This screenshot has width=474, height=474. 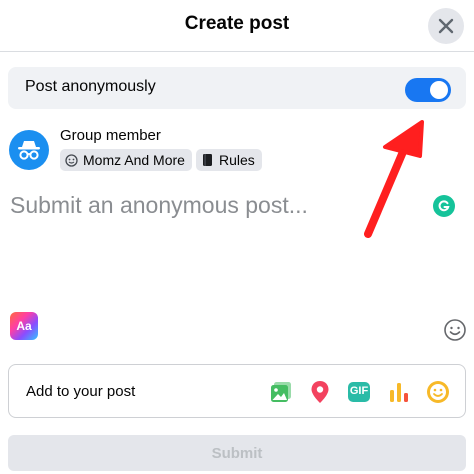 I want to click on text-format-button: Aa, so click(x=24, y=326).